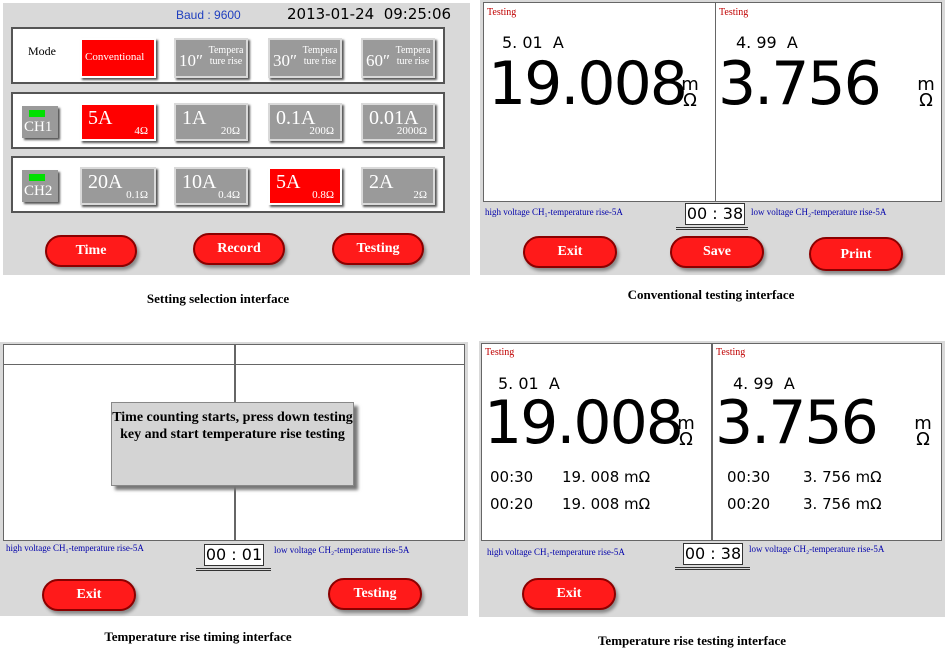 Image resolution: width=948 pixels, height=667 pixels. Describe the element at coordinates (500, 352) in the screenshot. I see `rise-left-status: Testing` at that location.